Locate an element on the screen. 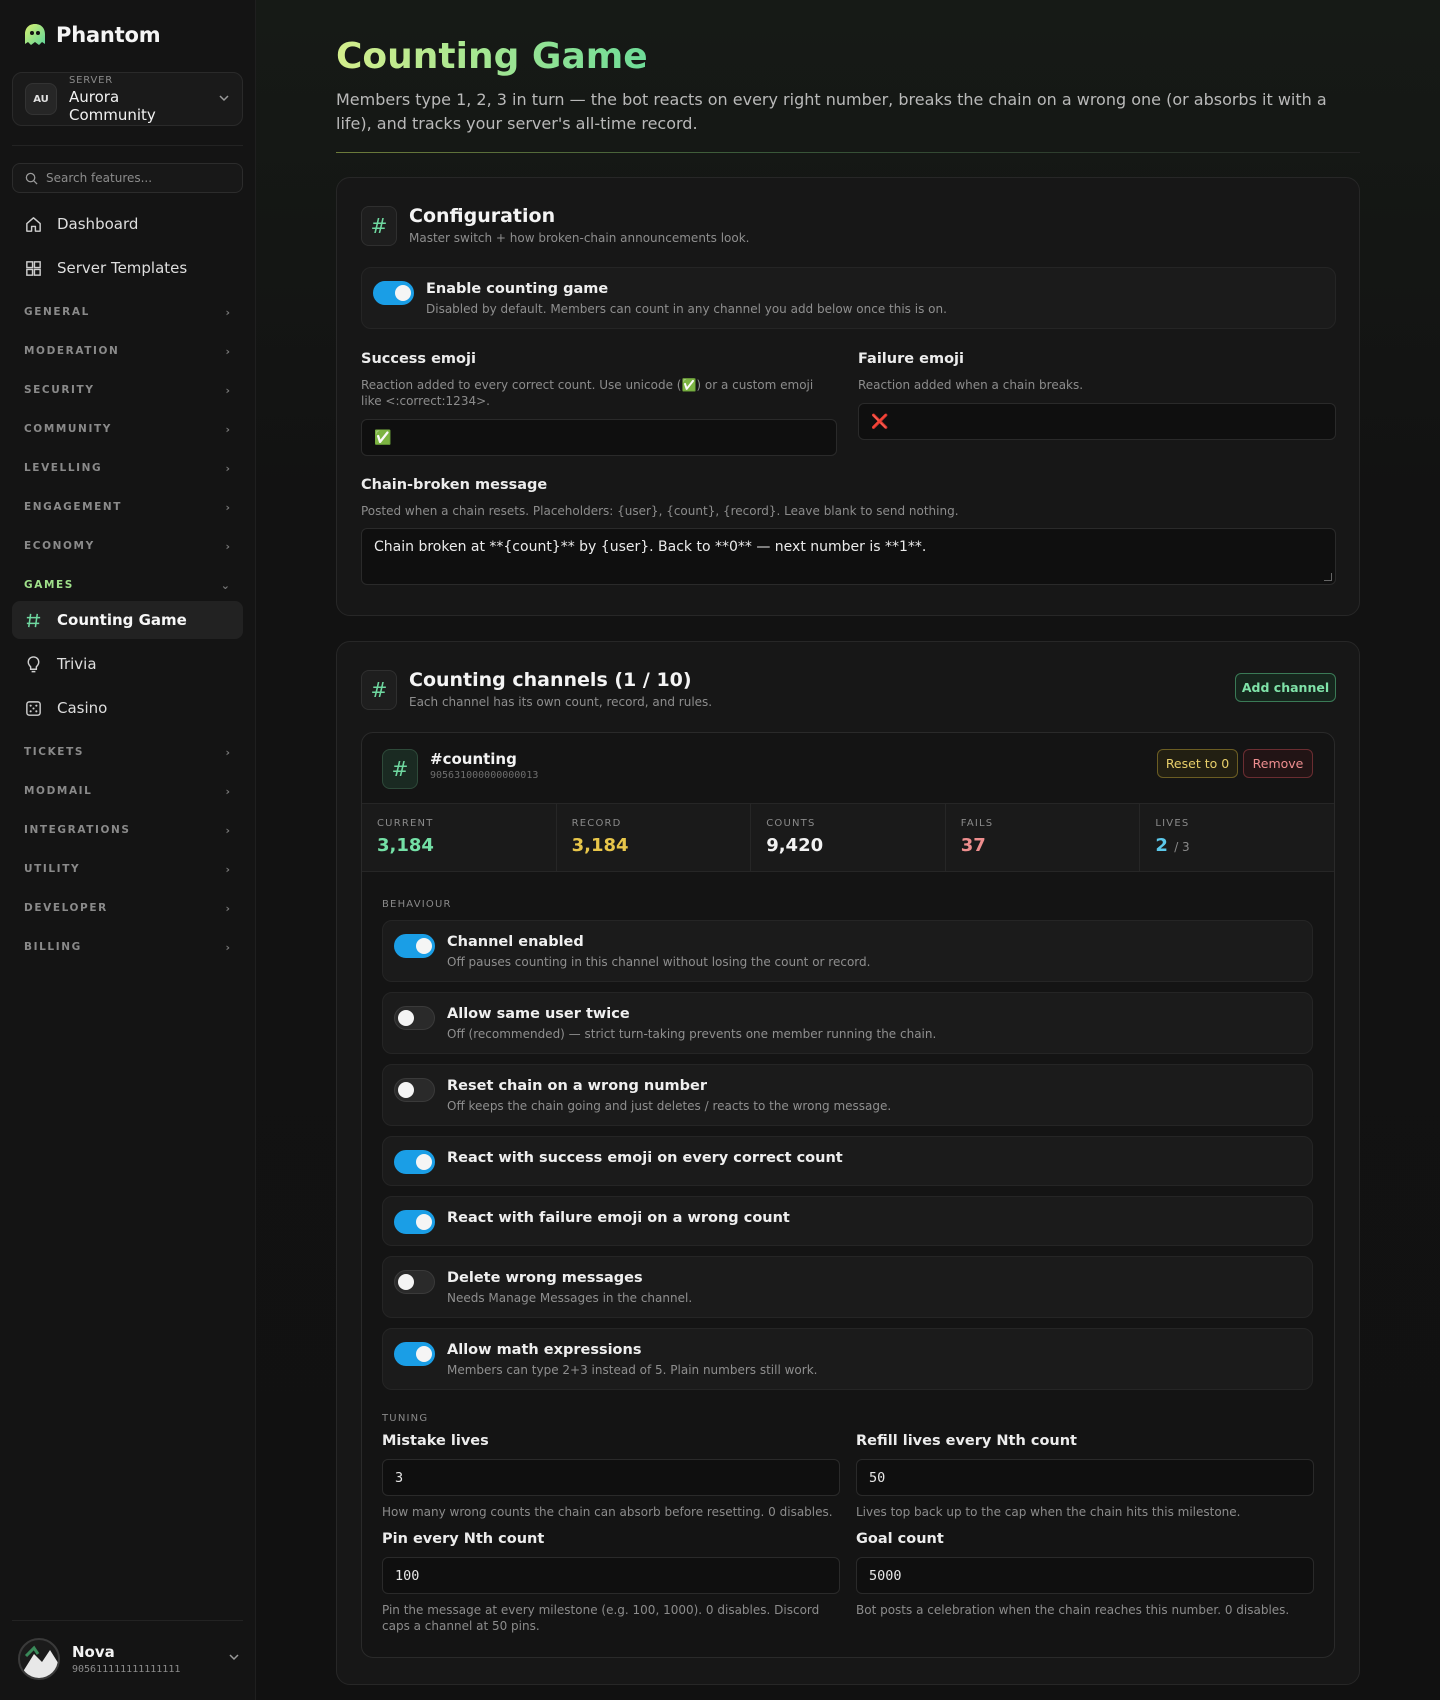  react-success-toggle is located at coordinates (414, 1162).